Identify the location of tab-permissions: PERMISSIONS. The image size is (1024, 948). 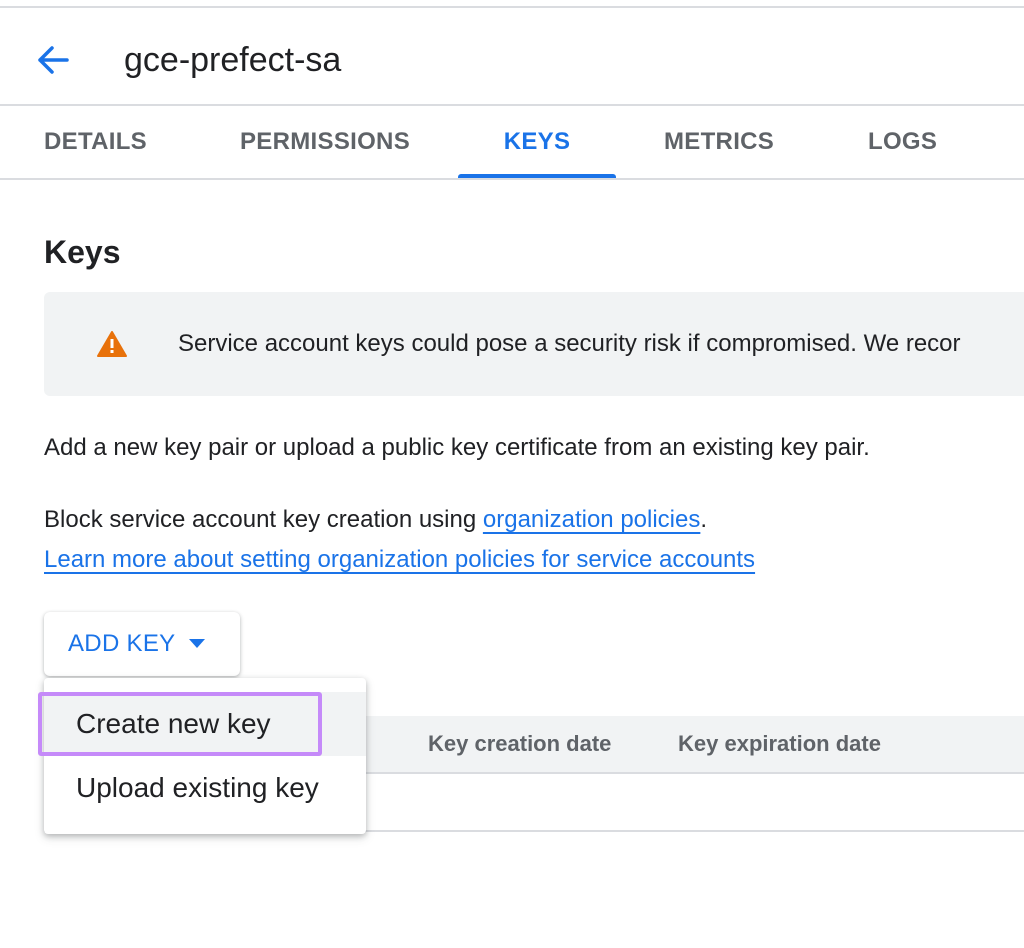
(325, 142).